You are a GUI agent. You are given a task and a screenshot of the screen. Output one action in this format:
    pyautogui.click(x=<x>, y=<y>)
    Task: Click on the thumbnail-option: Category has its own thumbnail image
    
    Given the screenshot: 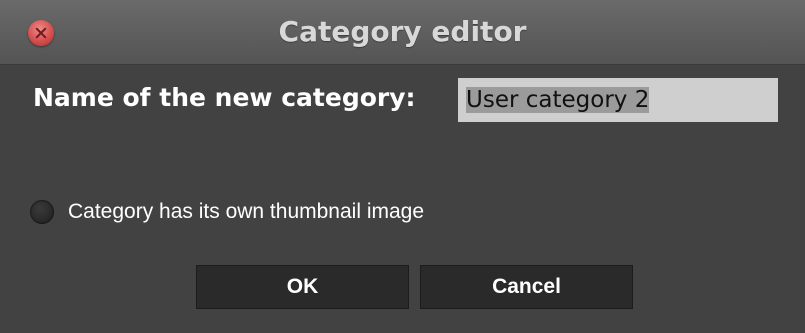 What is the action you would take?
    pyautogui.click(x=227, y=212)
    